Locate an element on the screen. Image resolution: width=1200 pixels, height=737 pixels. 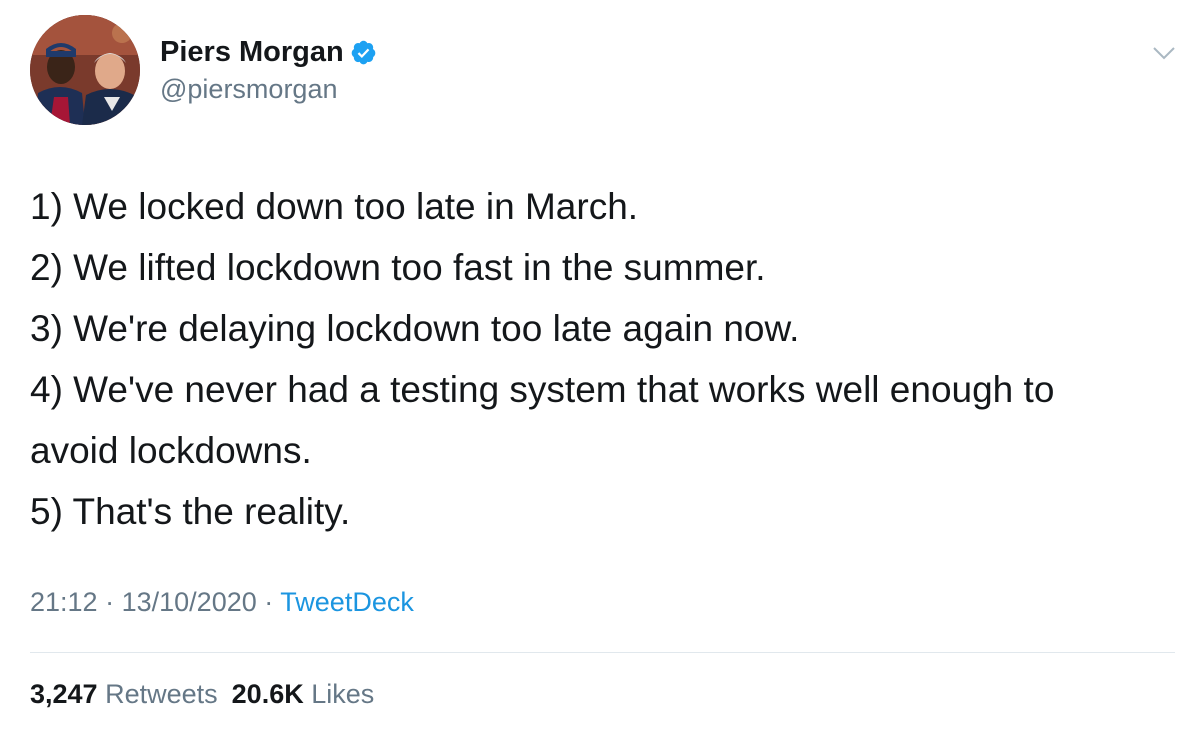
avatar is located at coordinates (85, 70).